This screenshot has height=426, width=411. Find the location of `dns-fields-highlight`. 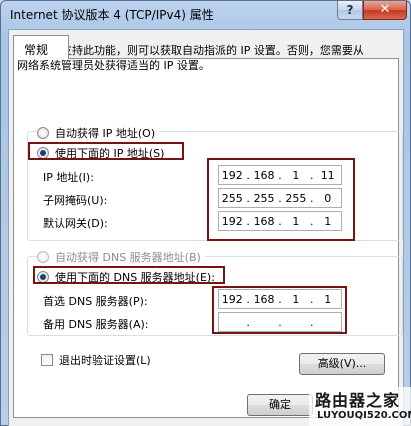

dns-fields-highlight is located at coordinates (279, 310).